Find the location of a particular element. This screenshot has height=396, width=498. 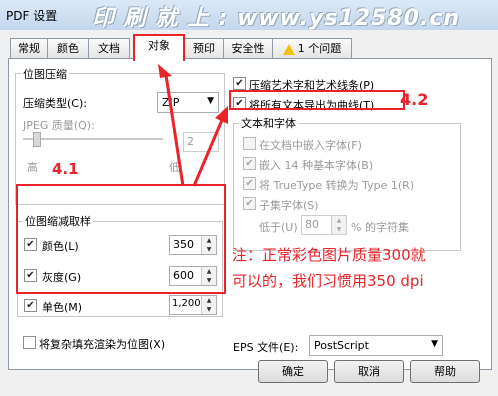

arrow-to-objects-tab is located at coordinates (174, 130).